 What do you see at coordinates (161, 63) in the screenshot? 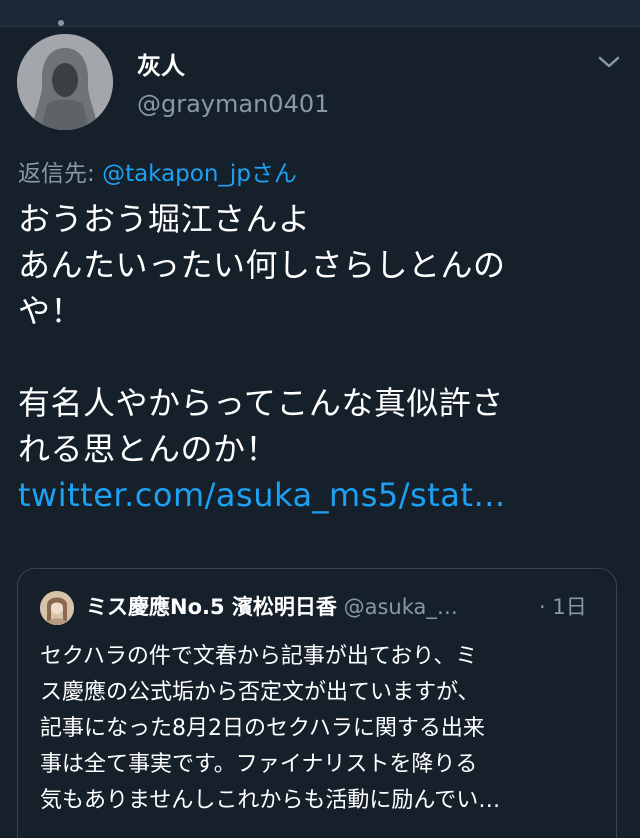
I see `display-name: 灰人` at bounding box center [161, 63].